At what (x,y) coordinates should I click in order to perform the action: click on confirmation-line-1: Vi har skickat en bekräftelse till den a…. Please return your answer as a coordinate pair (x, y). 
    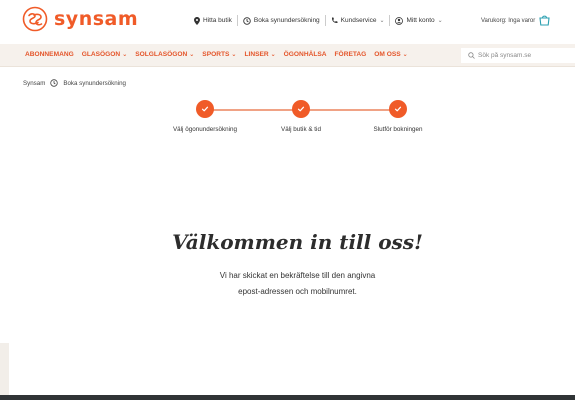
    Looking at the image, I should click on (297, 275).